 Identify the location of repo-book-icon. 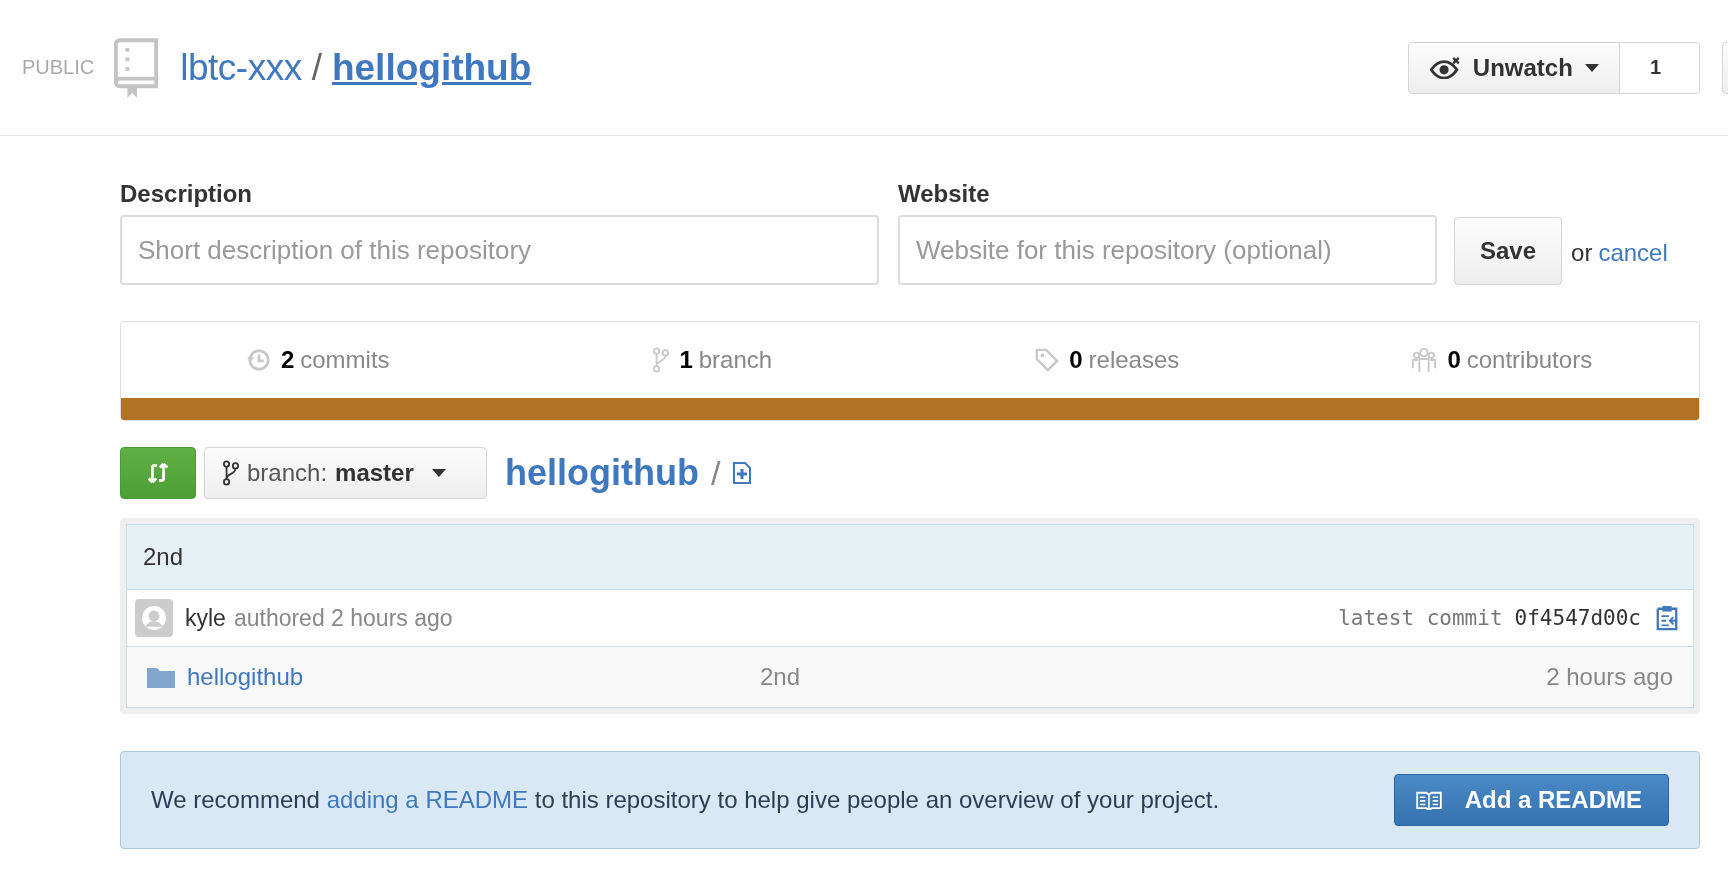
(137, 67).